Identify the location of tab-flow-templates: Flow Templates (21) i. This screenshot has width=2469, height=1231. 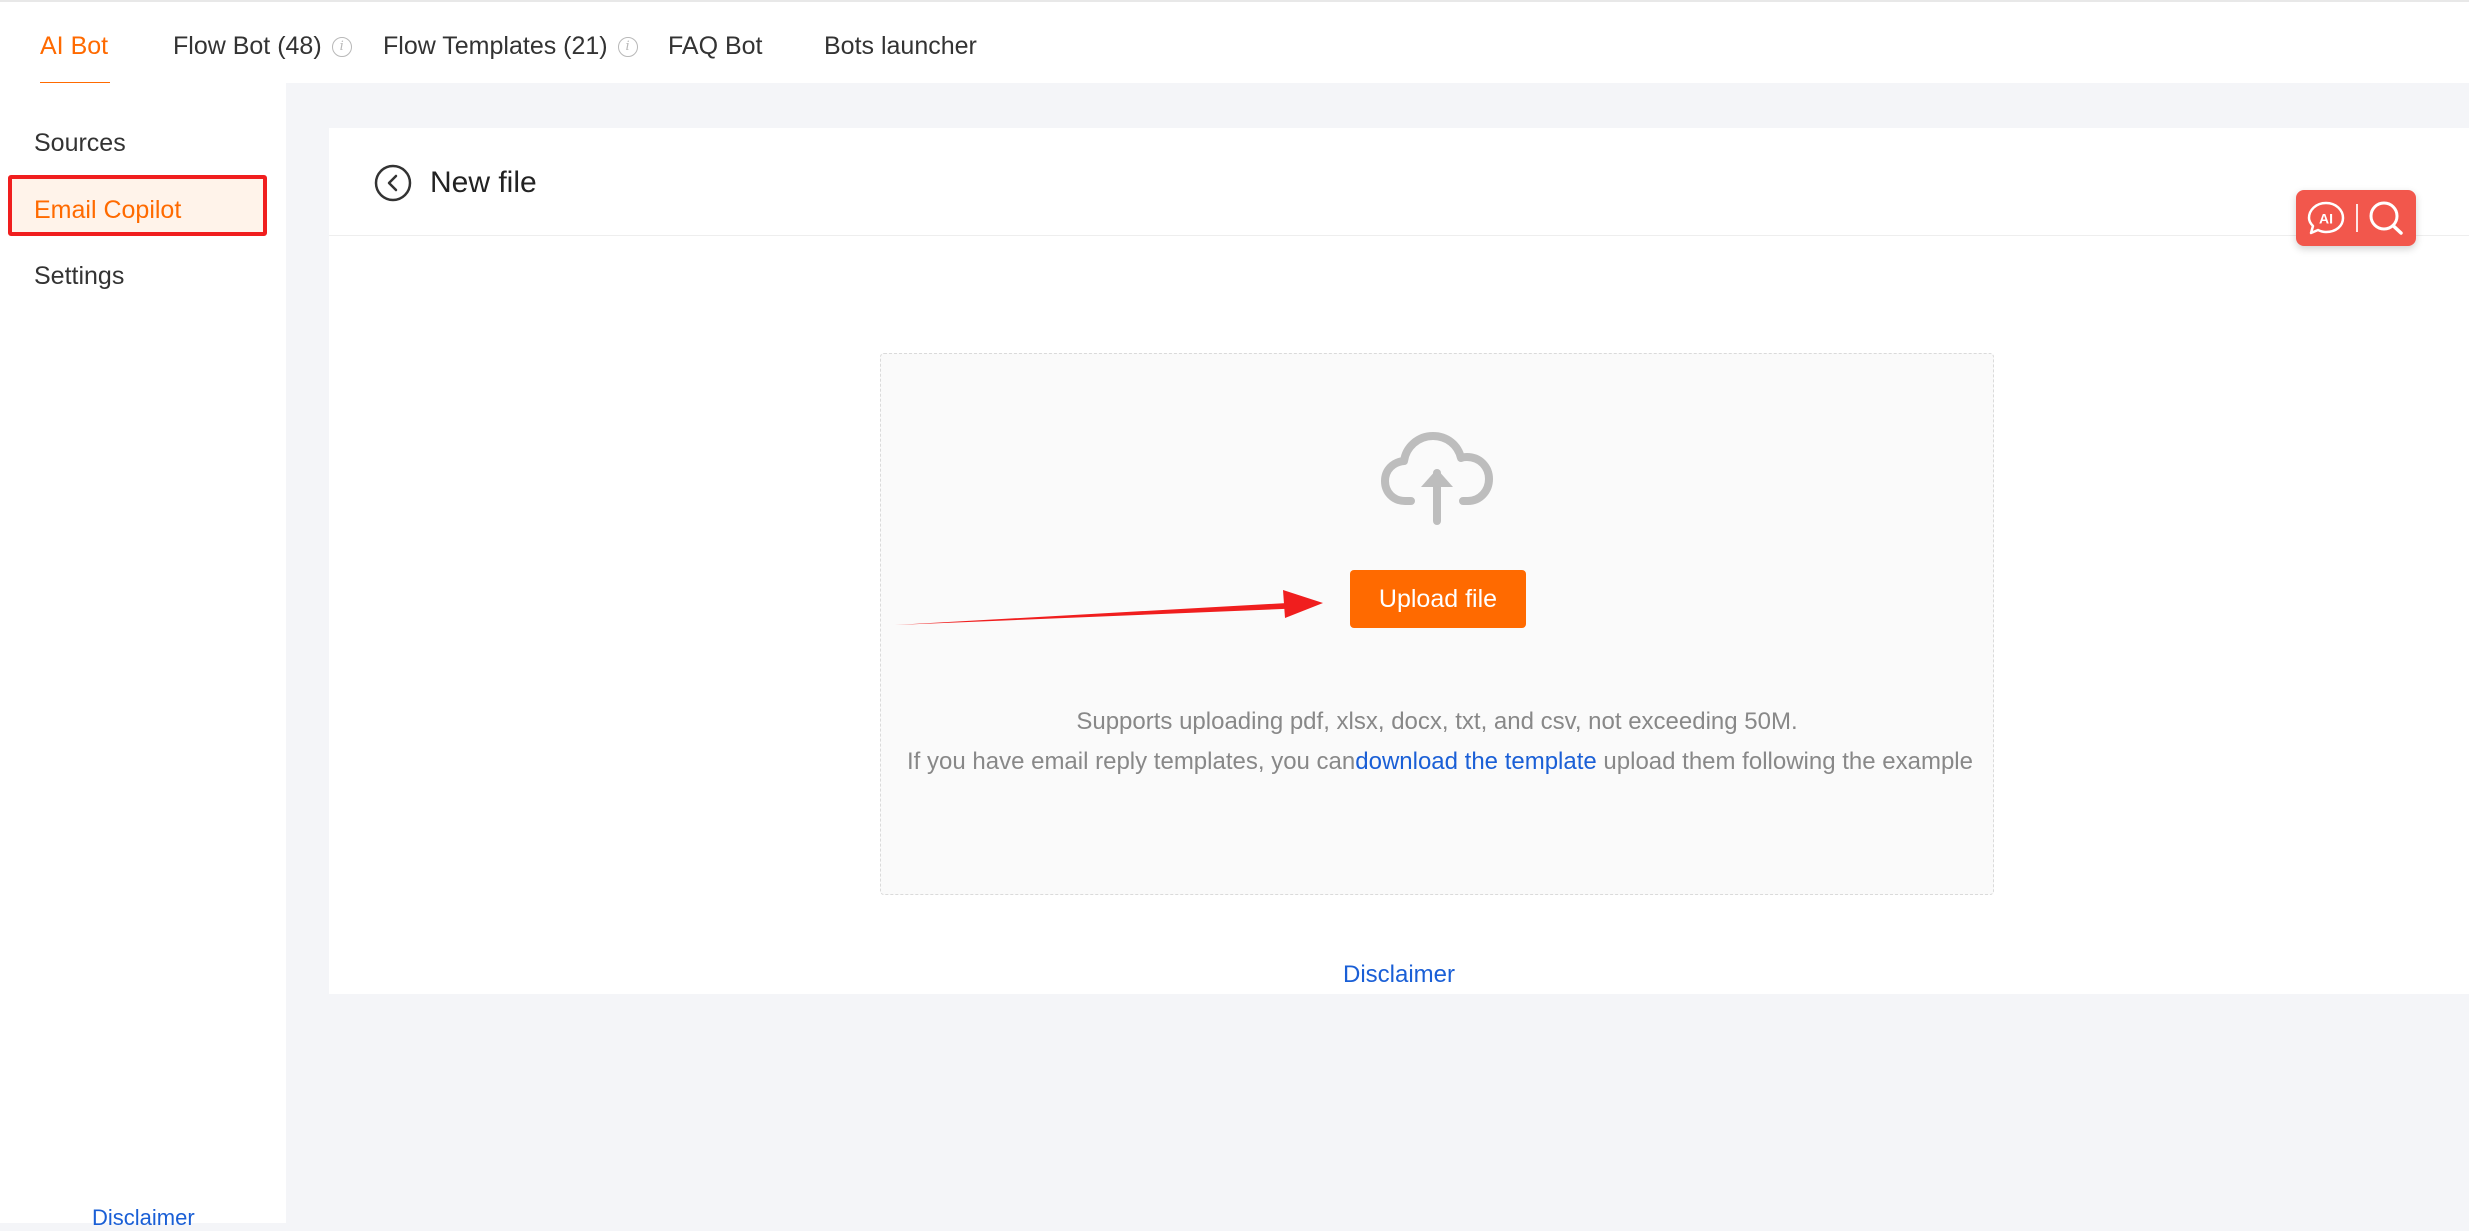
(510, 46).